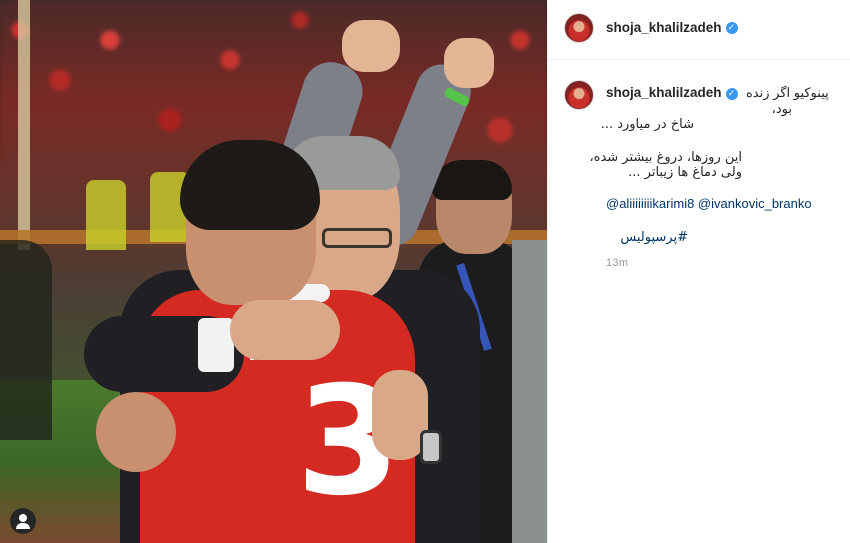 Image resolution: width=850 pixels, height=543 pixels. What do you see at coordinates (469, 63) in the screenshot?
I see `fist-right` at bounding box center [469, 63].